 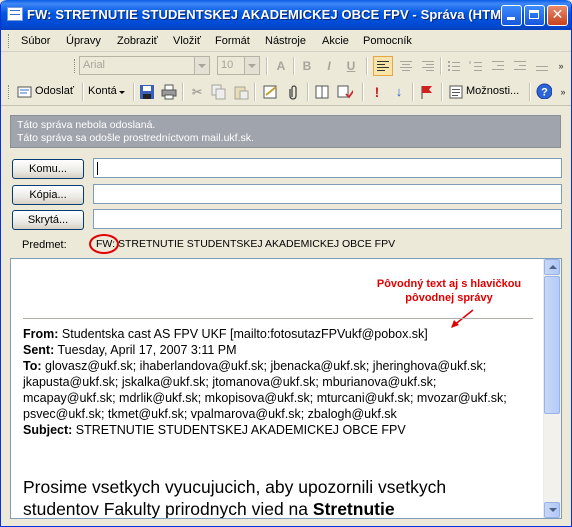 What do you see at coordinates (197, 92) in the screenshot?
I see `cut-icon: ✂` at bounding box center [197, 92].